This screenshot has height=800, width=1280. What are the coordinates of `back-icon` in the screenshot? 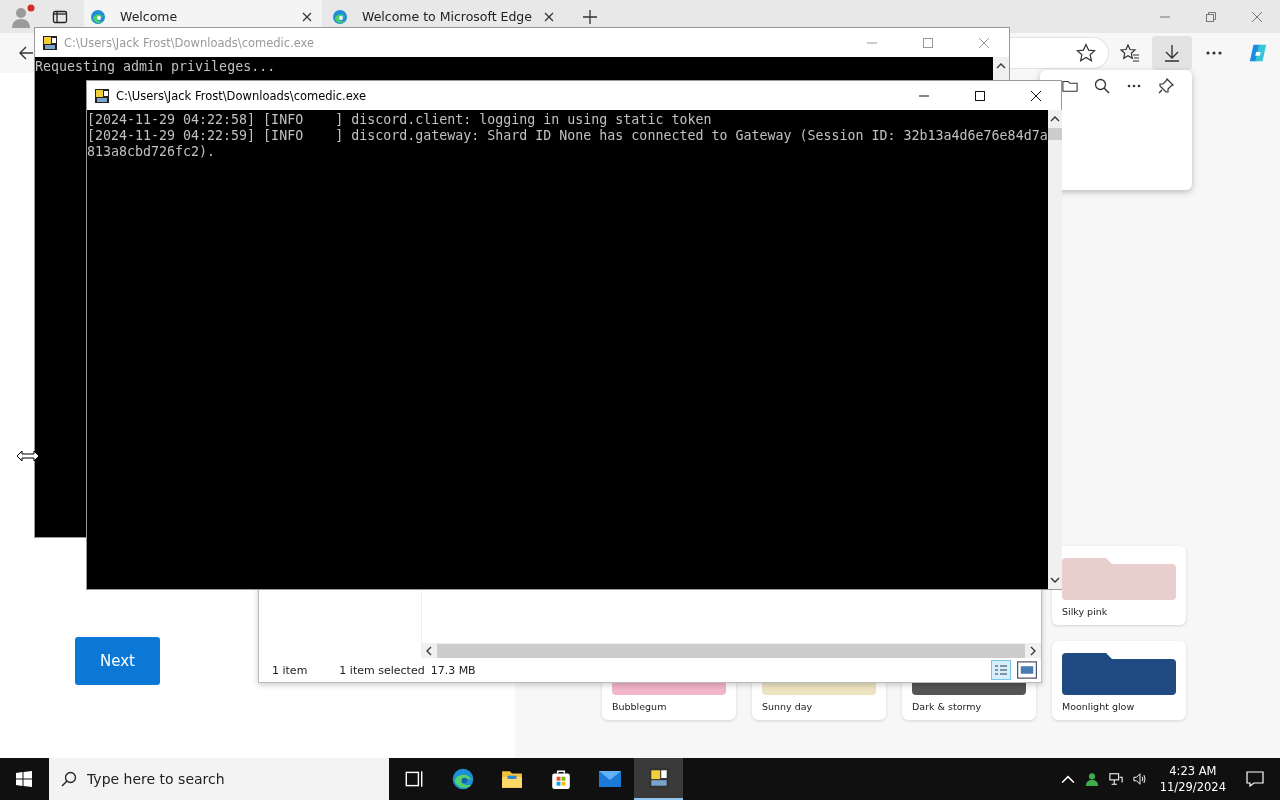 It's located at (26, 53).